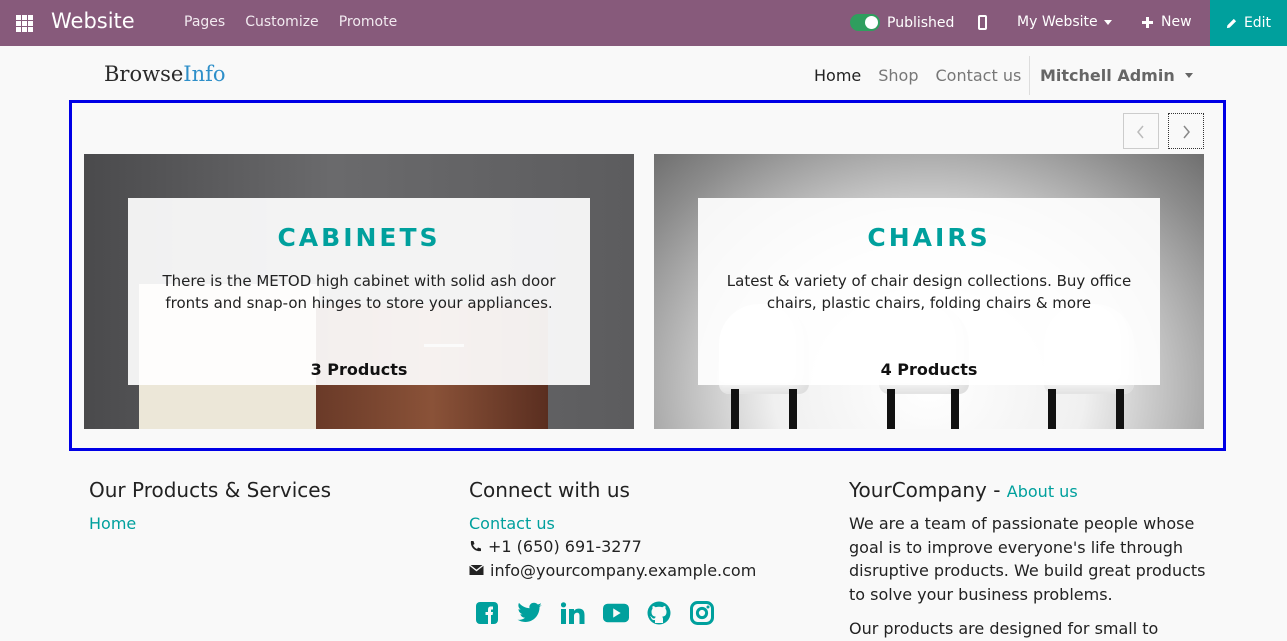 This screenshot has height=641, width=1287. What do you see at coordinates (204, 74) in the screenshot?
I see `logo-info: Info` at bounding box center [204, 74].